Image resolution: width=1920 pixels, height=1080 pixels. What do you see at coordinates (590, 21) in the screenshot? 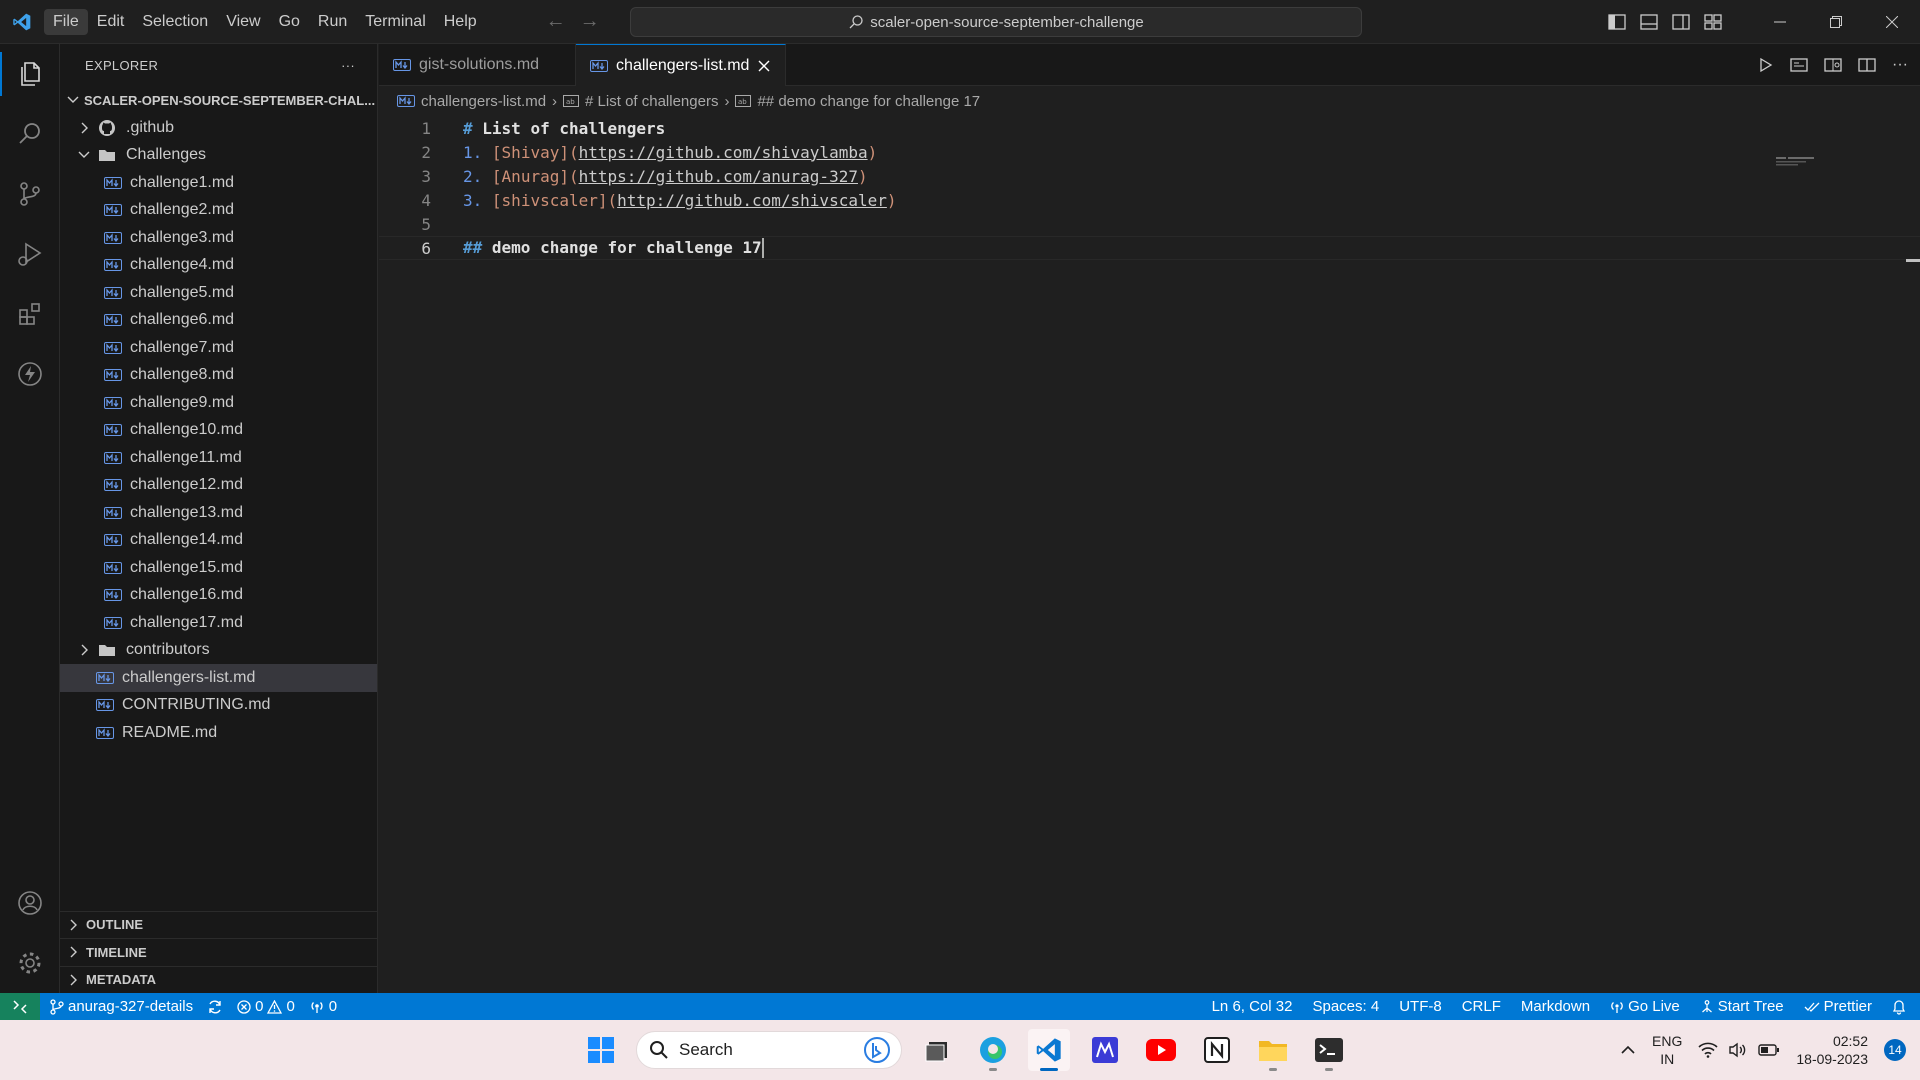
I see `forward-arrow-icon: →` at bounding box center [590, 21].